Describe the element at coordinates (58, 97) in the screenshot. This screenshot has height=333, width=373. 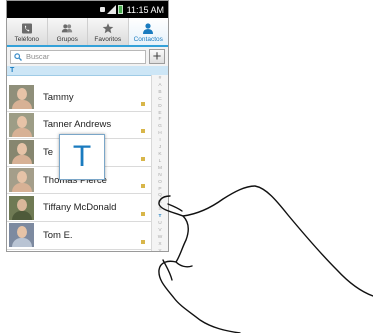
I see `contact-name: Tammy` at that location.